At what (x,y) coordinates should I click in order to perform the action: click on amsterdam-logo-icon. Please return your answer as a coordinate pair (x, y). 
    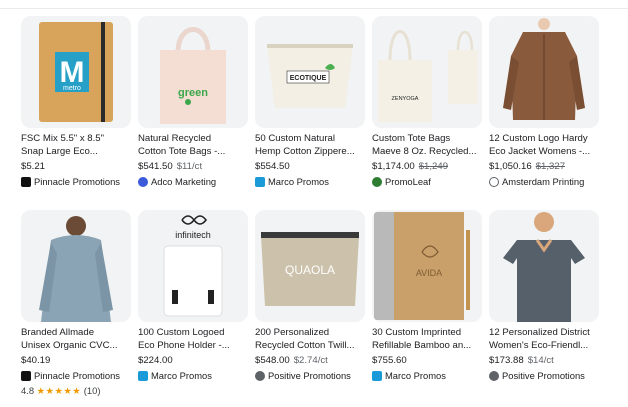
    Looking at the image, I should click on (494, 181).